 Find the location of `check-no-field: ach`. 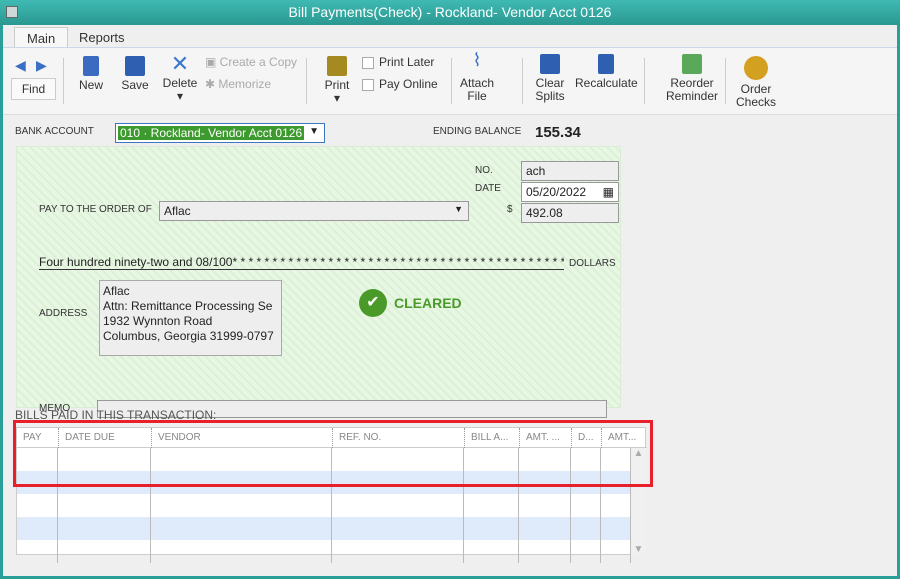

check-no-field: ach is located at coordinates (570, 171).